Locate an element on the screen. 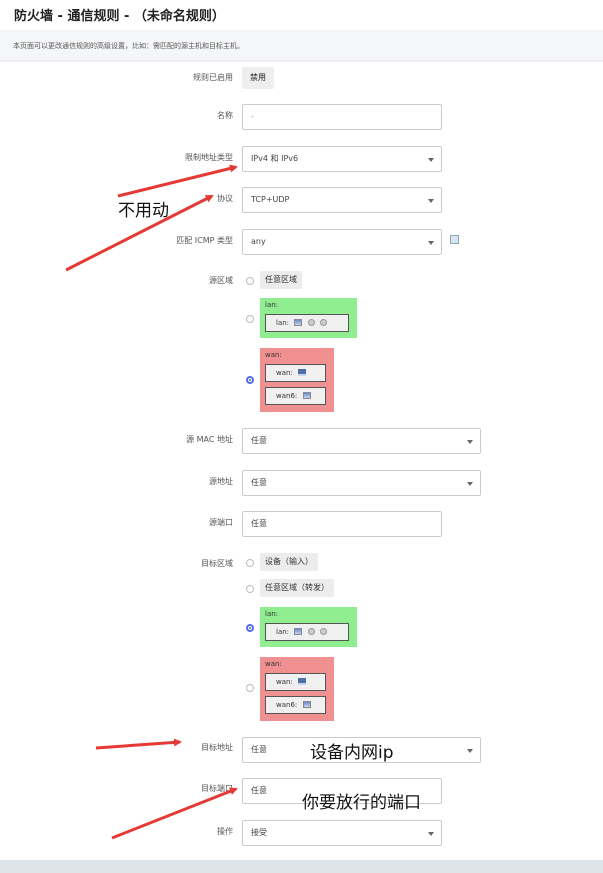 The width and height of the screenshot is (603, 873). icmp-label: 匹配 ICMP 类型 is located at coordinates (204, 240).